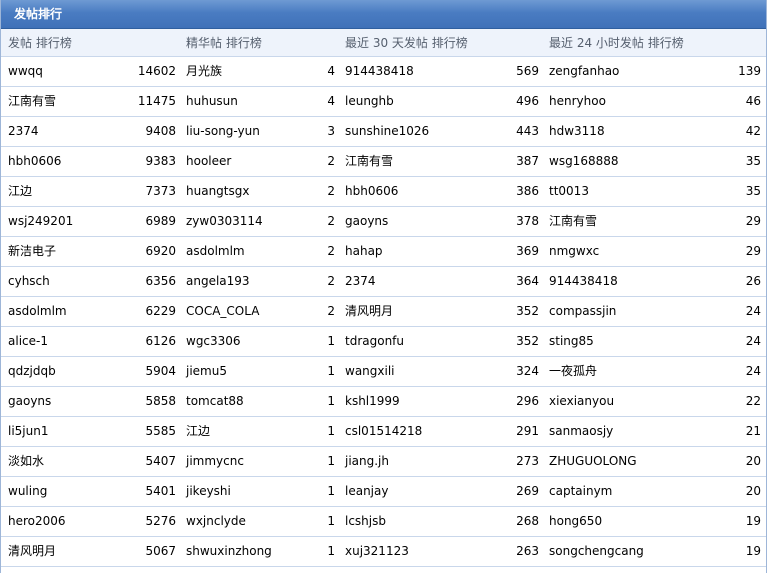 The width and height of the screenshot is (767, 573). Describe the element at coordinates (425, 161) in the screenshot. I see `recent30-rank-user-link: 江南有雪` at that location.